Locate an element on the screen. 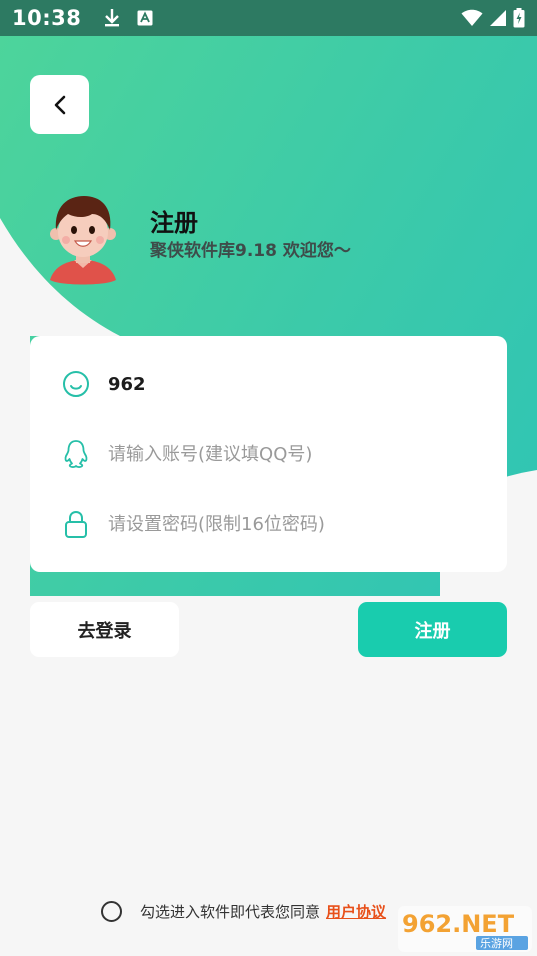  keyboard-a-icon is located at coordinates (145, 18).